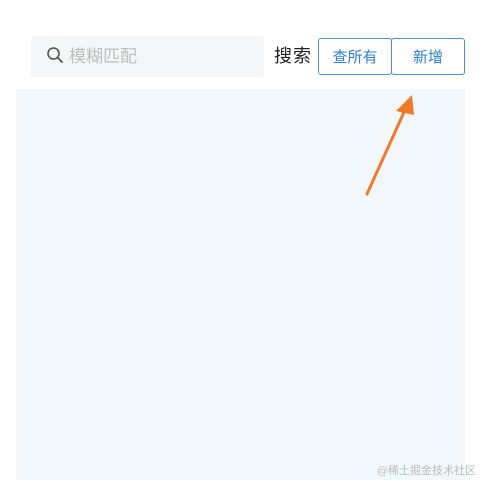 This screenshot has width=480, height=480. Describe the element at coordinates (426, 470) in the screenshot. I see `watermark: @稀土掘金技术社区` at that location.